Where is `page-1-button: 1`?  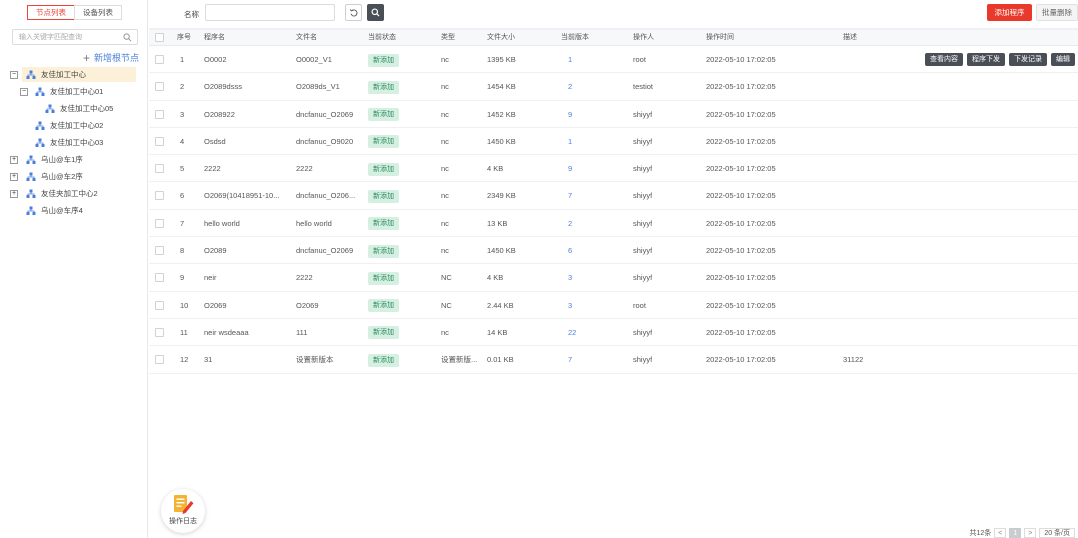
page-1-button: 1 is located at coordinates (1015, 533).